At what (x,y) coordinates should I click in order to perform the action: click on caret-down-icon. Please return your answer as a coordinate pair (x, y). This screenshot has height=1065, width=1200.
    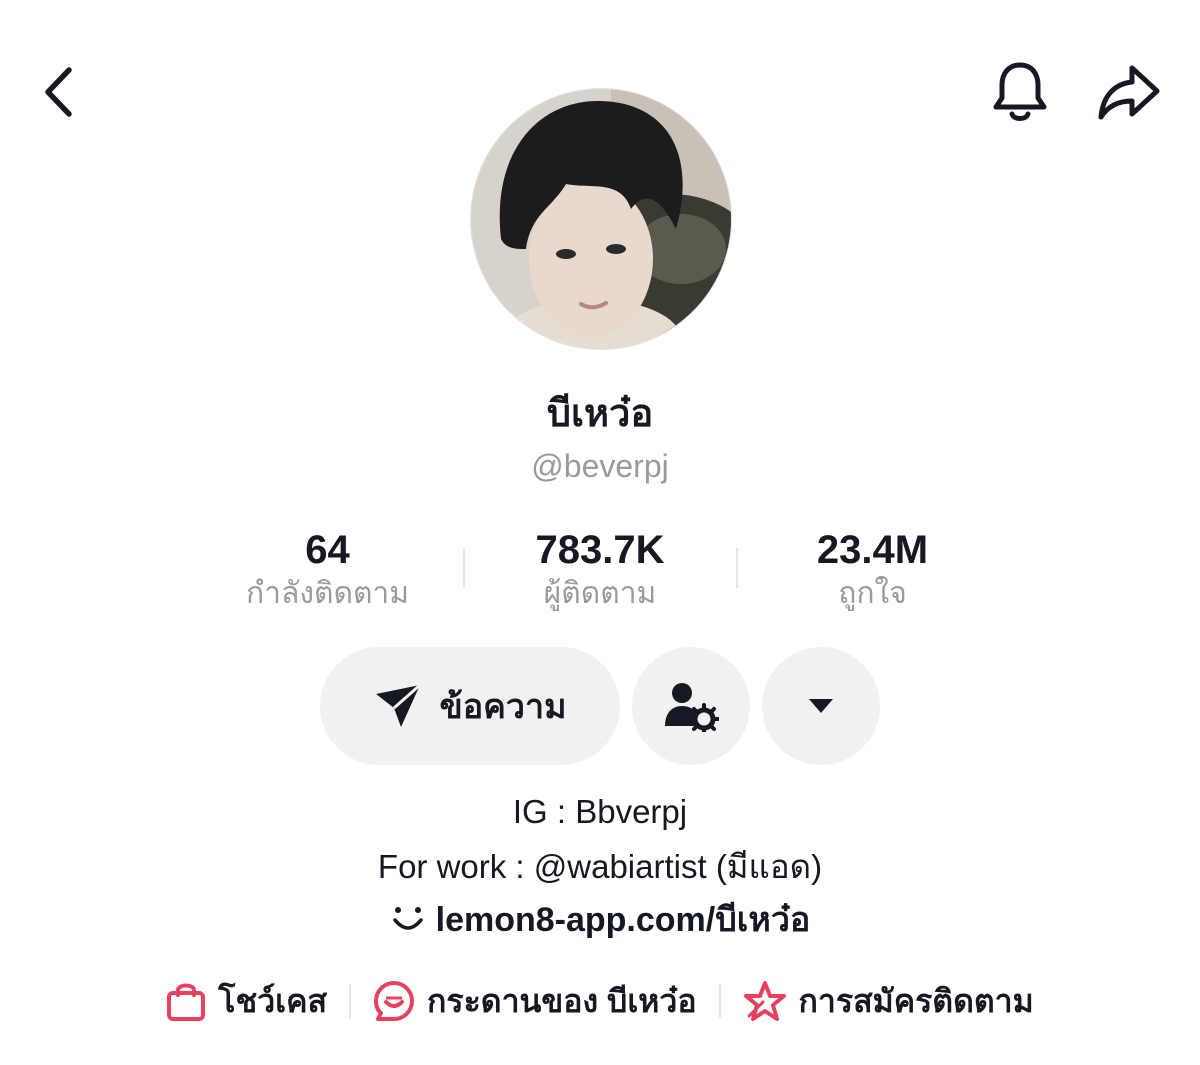
    Looking at the image, I should click on (821, 706).